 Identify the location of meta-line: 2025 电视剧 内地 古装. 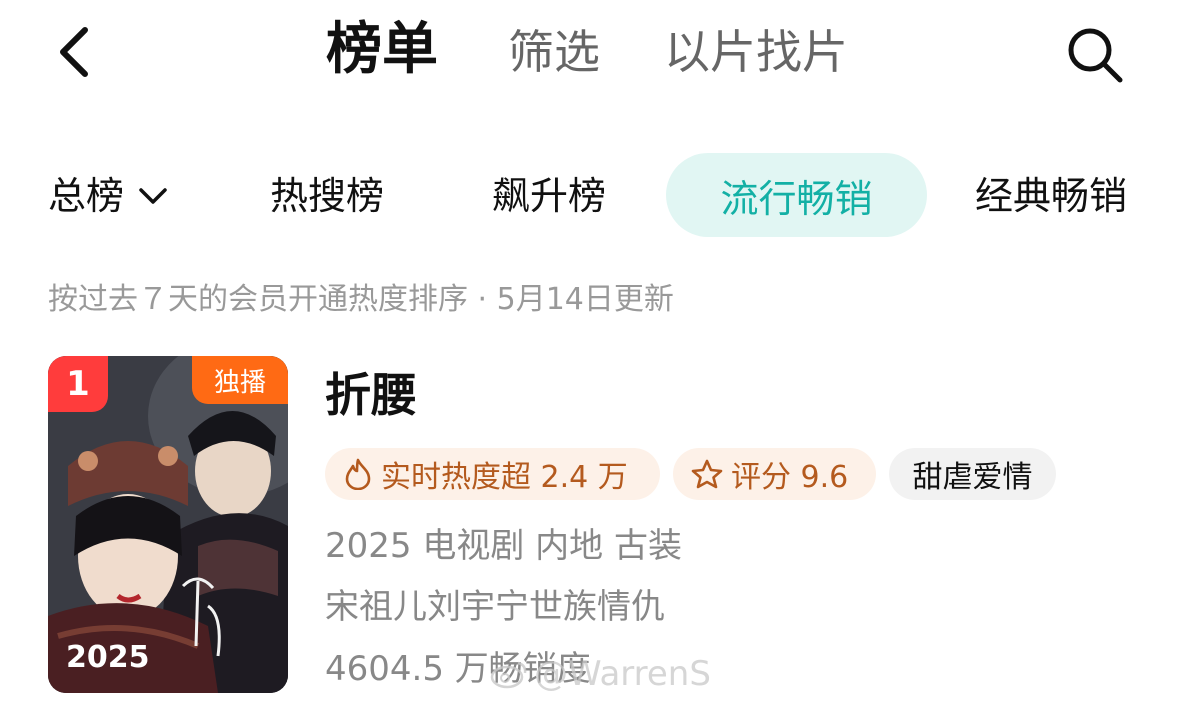
(503, 546).